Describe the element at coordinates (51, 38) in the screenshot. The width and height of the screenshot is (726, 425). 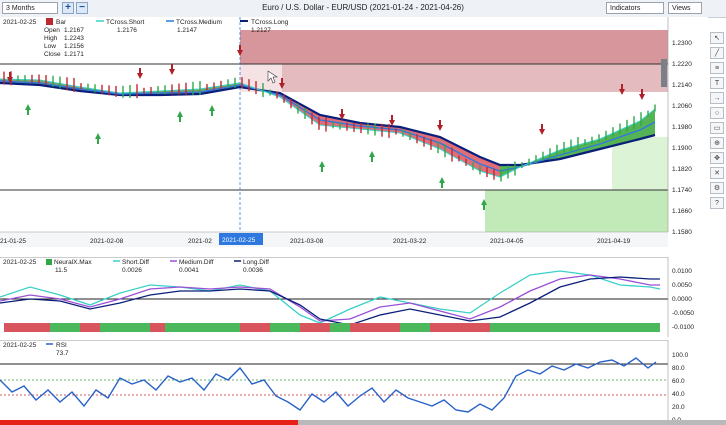
I see `svg-text: High` at that location.